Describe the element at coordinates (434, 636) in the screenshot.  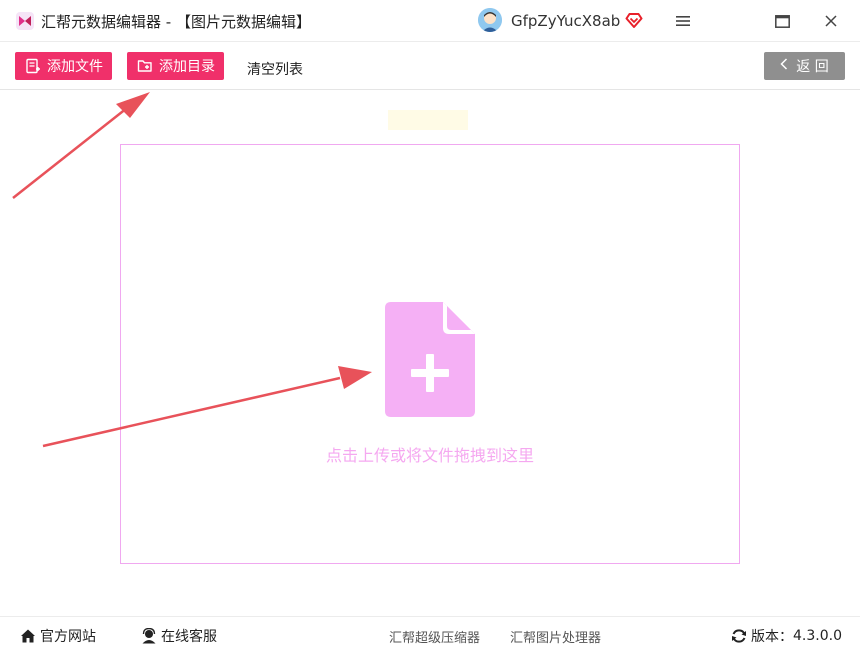
I see `compressor-link: 汇帮超级压缩器` at that location.